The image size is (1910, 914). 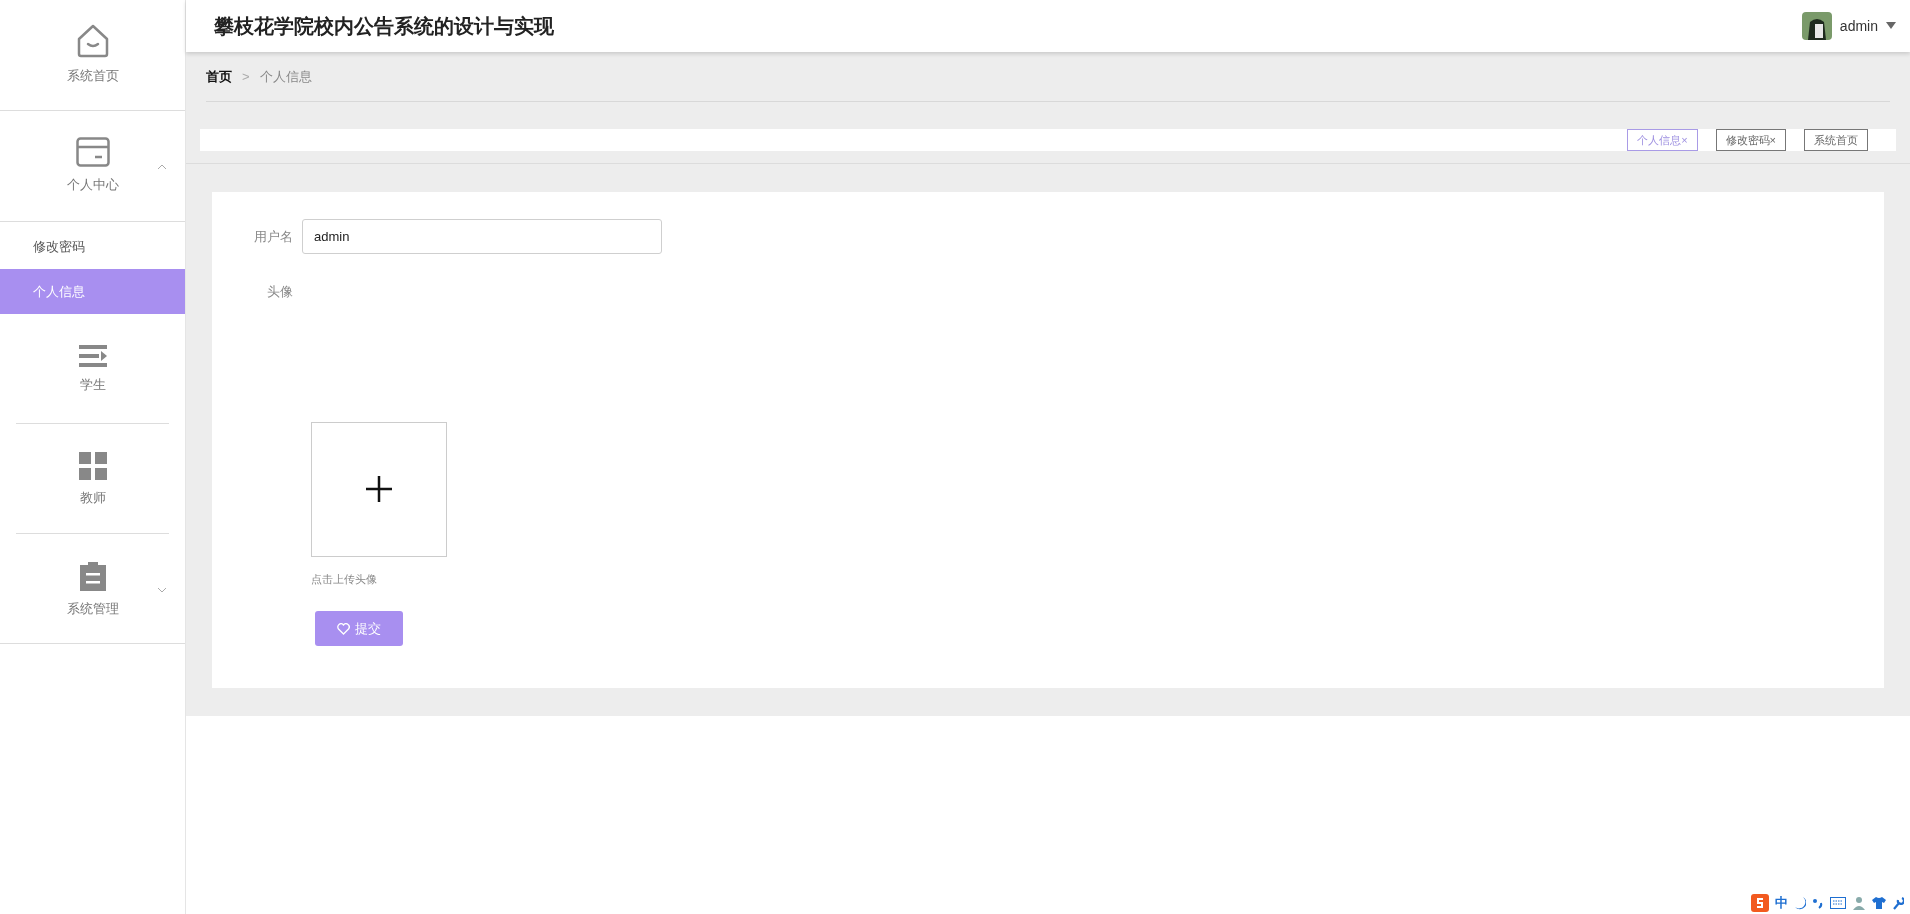 What do you see at coordinates (482, 236) in the screenshot?
I see `username-input: admin` at bounding box center [482, 236].